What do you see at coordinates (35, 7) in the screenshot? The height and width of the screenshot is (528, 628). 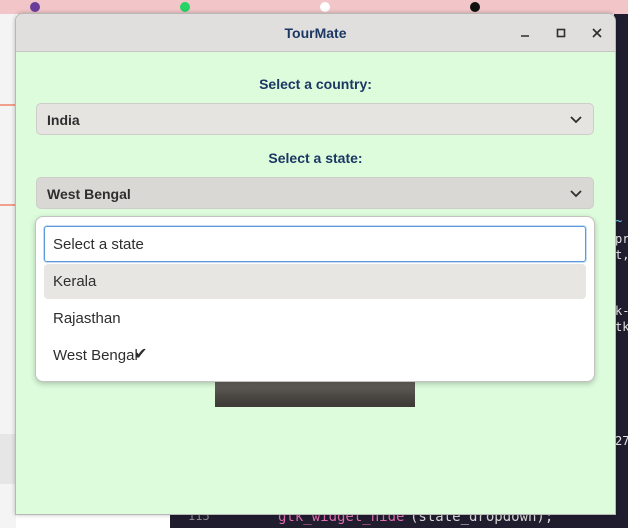 I see `app-icon` at bounding box center [35, 7].